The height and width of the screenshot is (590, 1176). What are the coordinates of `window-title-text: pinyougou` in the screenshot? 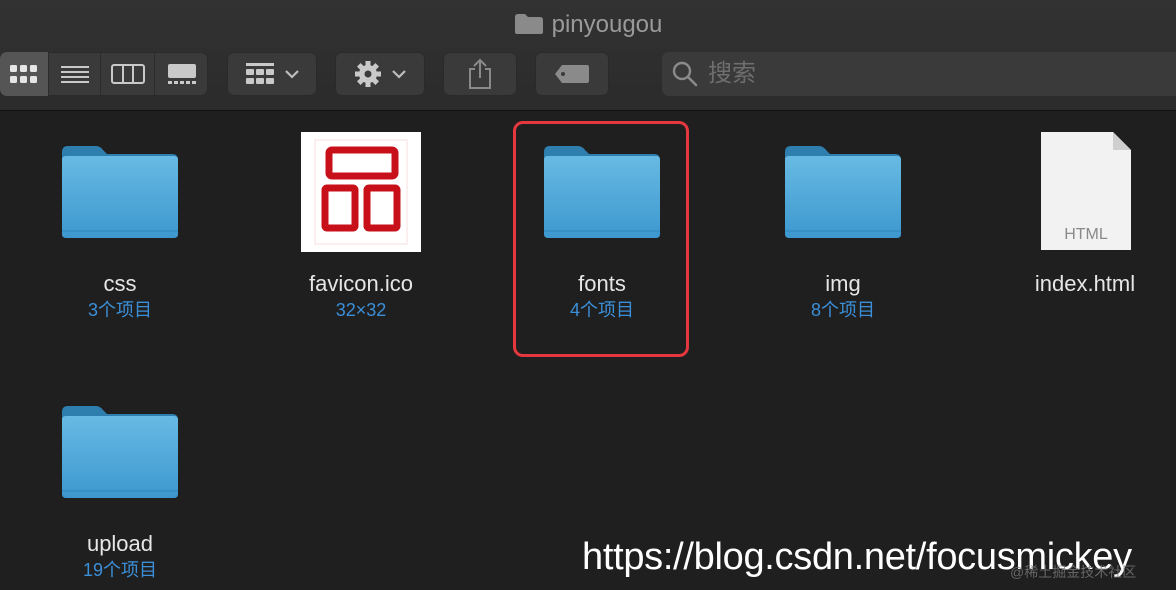 It's located at (607, 24).